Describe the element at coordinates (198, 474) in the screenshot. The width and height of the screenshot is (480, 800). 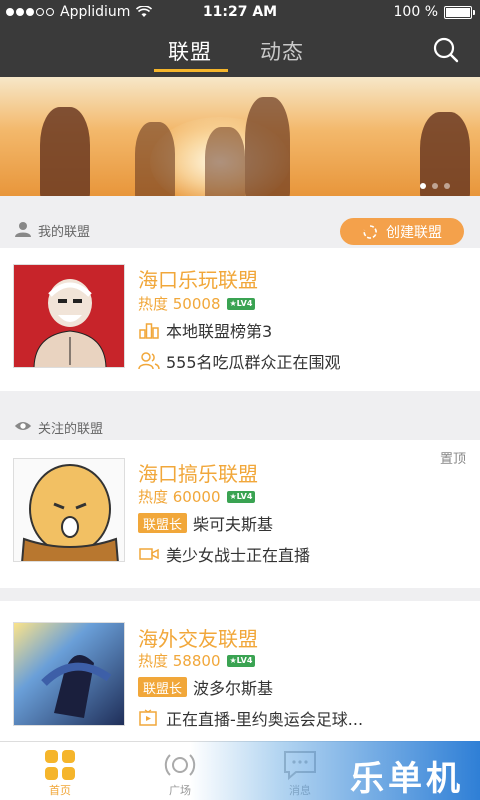
I see `league-name: 海口搞乐联盟` at that location.